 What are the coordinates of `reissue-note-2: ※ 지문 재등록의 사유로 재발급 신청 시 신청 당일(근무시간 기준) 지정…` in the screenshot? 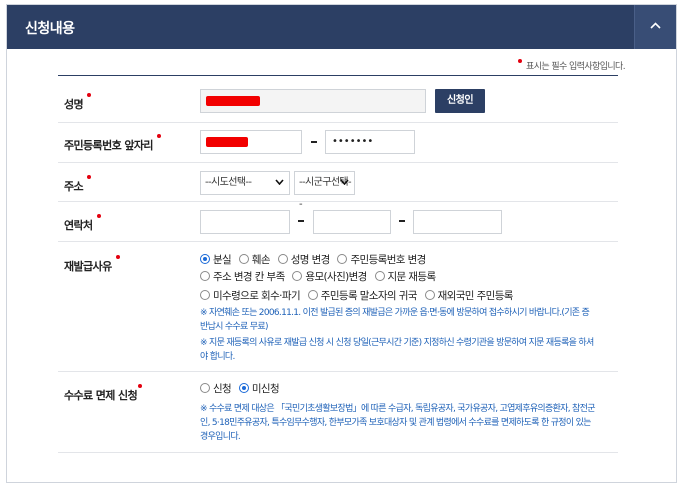 It's located at (397, 350).